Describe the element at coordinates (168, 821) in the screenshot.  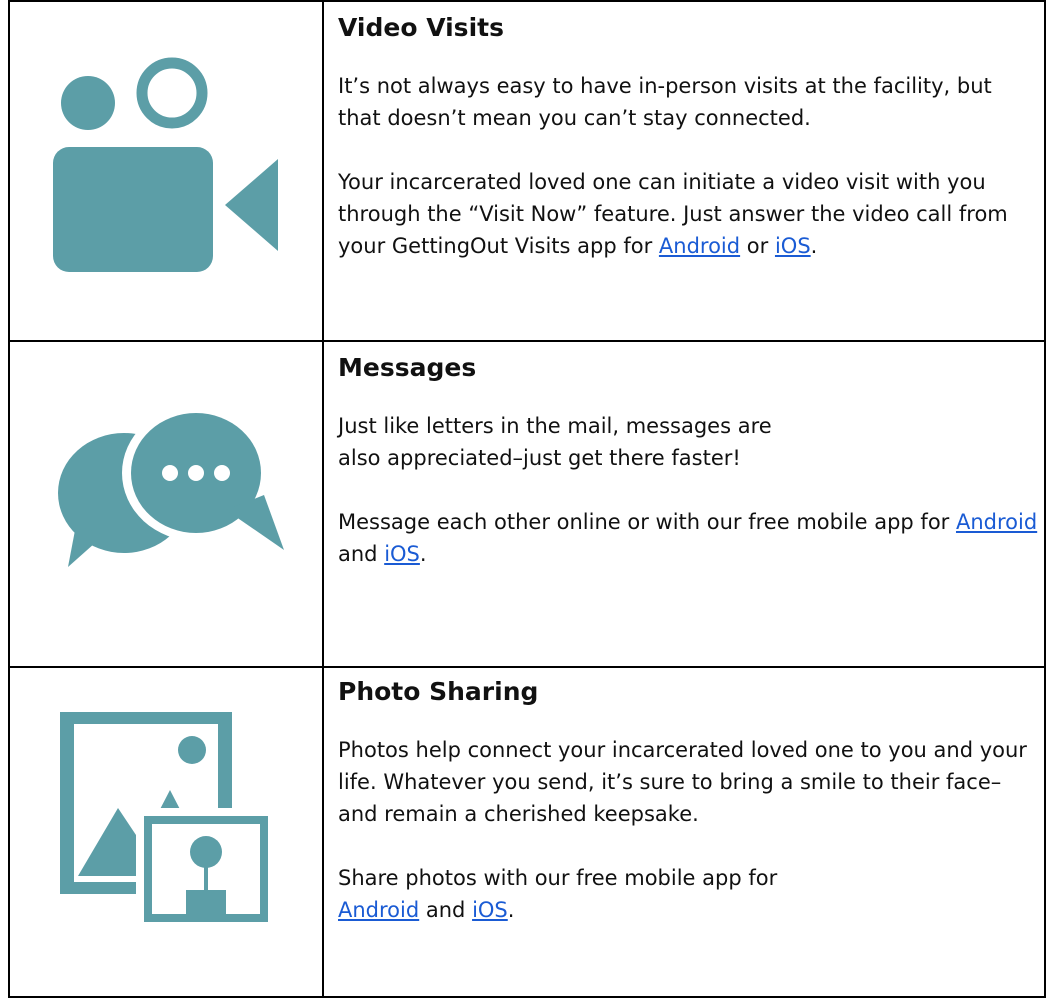
I see `photo-sharing-icon` at that location.